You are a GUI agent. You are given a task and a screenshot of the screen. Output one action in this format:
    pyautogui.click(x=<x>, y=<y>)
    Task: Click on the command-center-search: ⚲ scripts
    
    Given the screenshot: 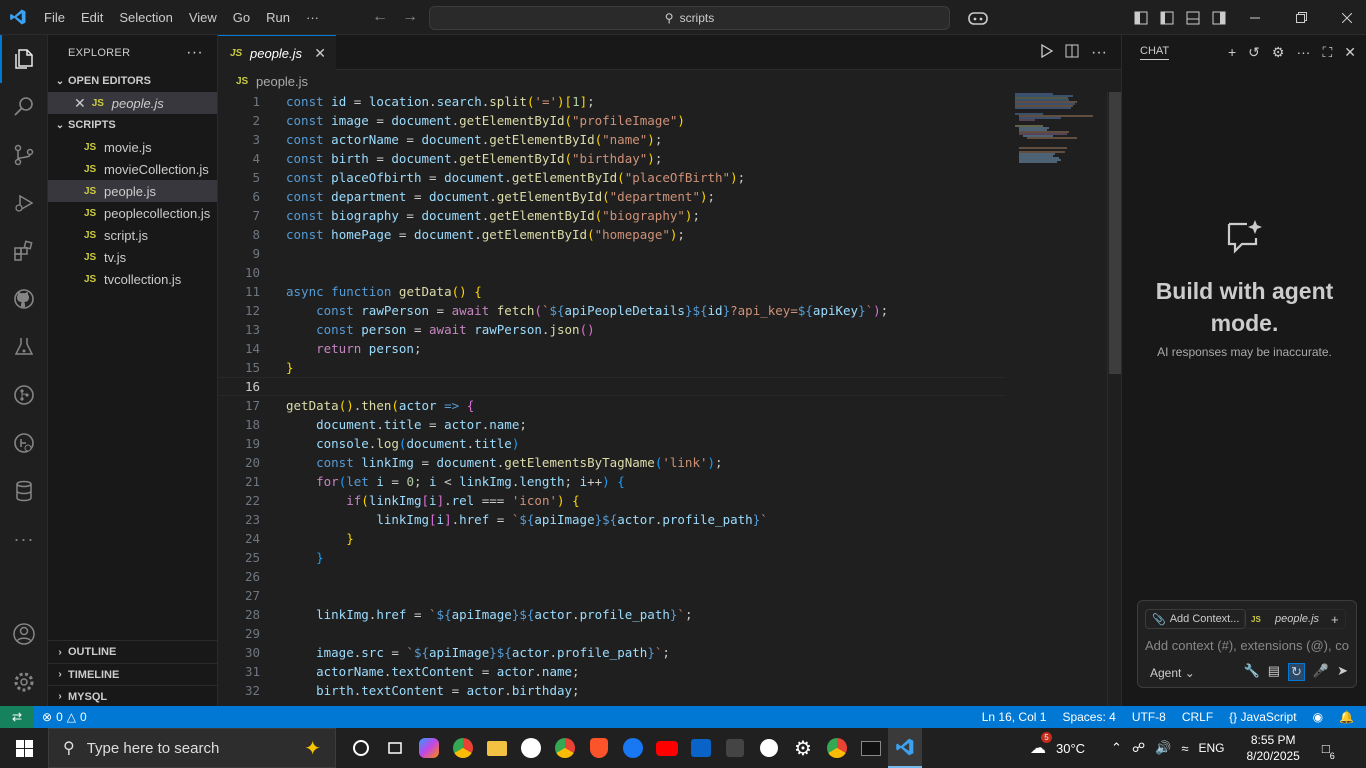 What is the action you would take?
    pyautogui.click(x=689, y=18)
    